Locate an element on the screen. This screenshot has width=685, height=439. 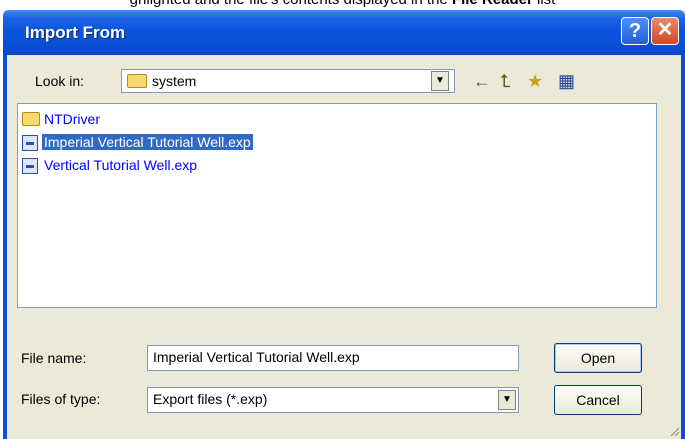
window-border-right is located at coordinates (683, 247).